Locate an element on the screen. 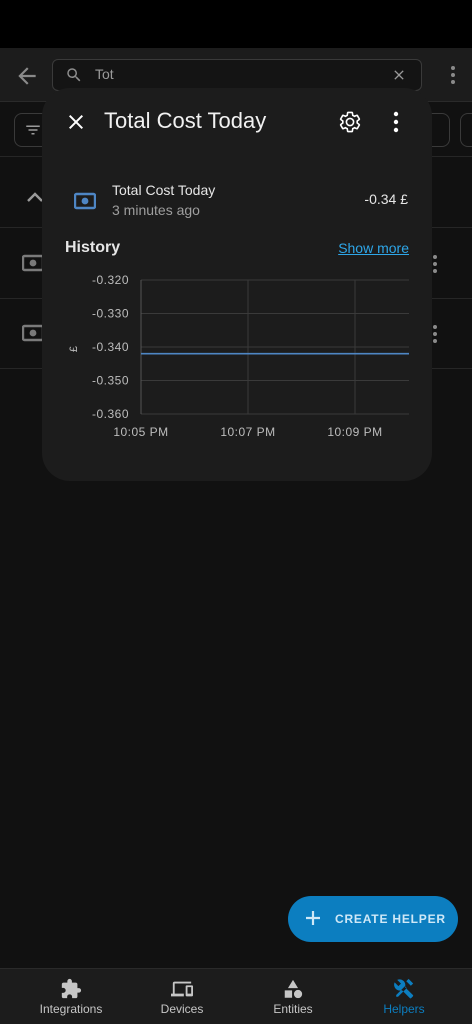  puzzle-icon is located at coordinates (71, 988).